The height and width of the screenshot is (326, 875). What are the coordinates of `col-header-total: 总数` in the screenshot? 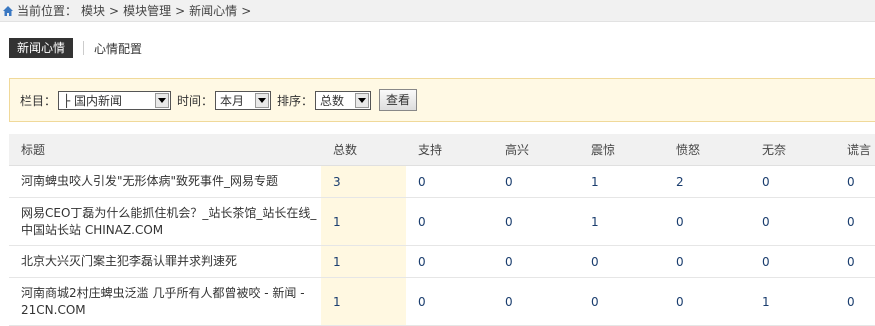 It's located at (363, 150).